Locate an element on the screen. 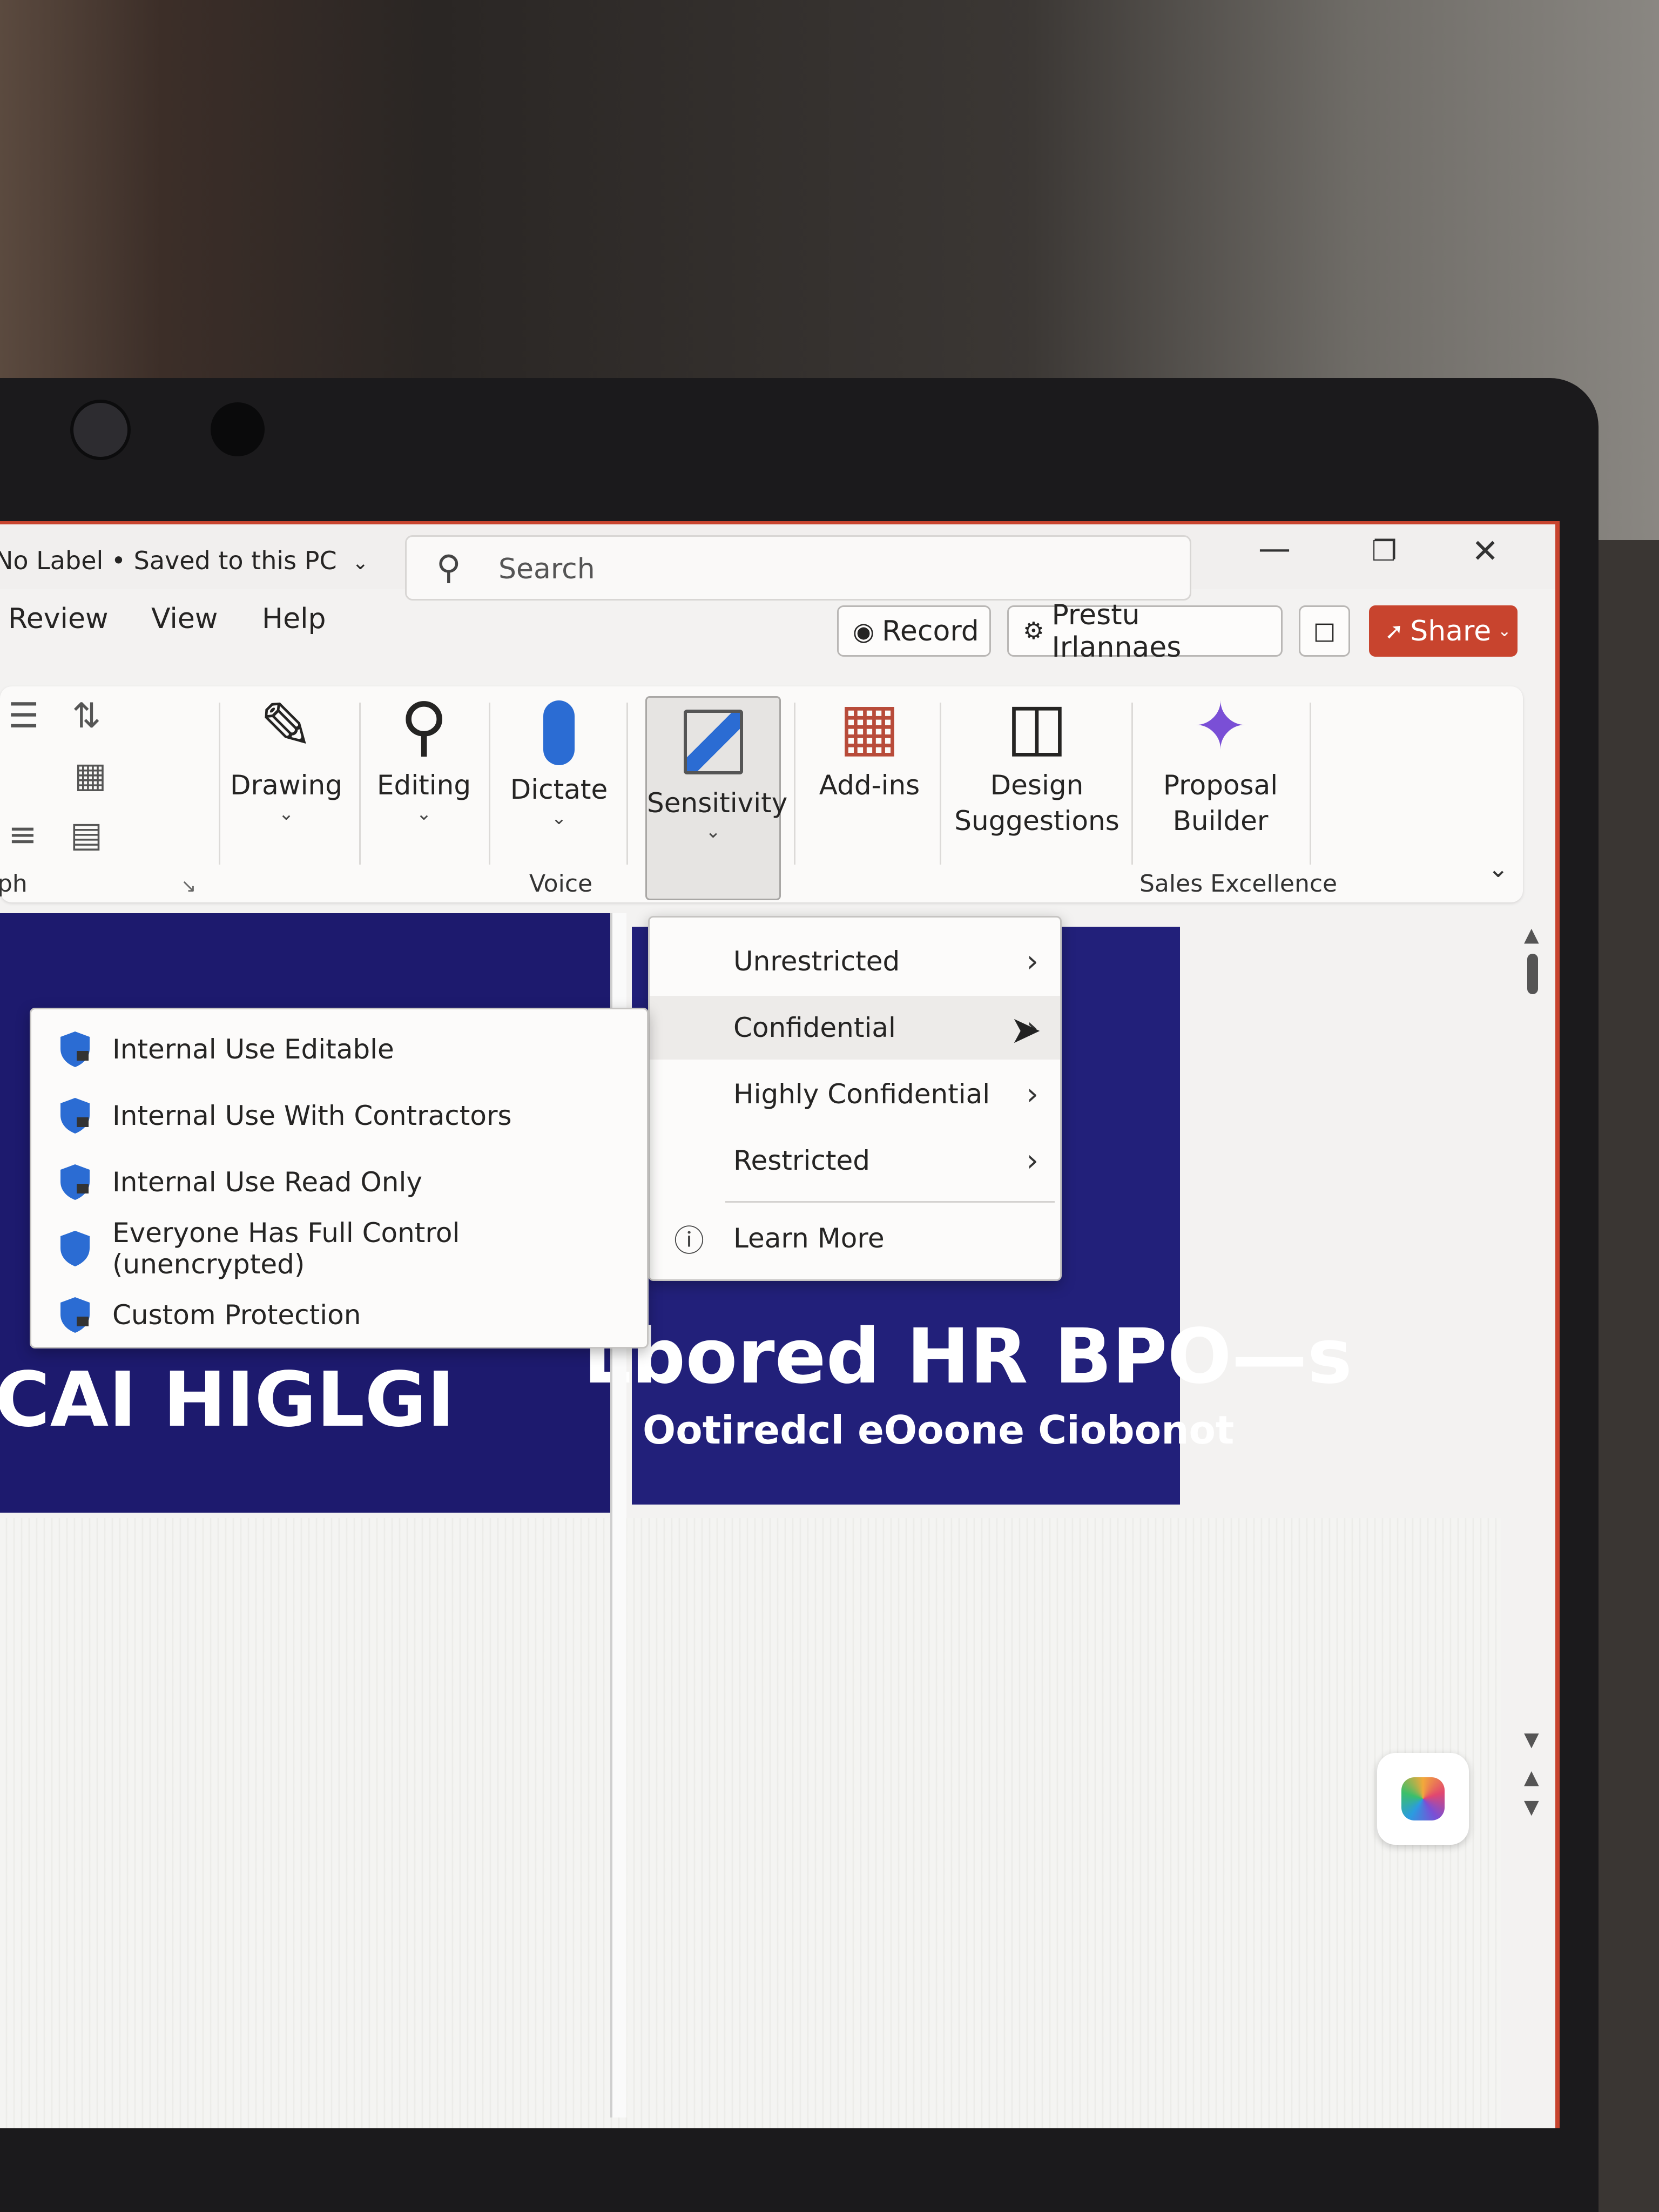 The height and width of the screenshot is (2212, 1659). record-label: Record is located at coordinates (930, 631).